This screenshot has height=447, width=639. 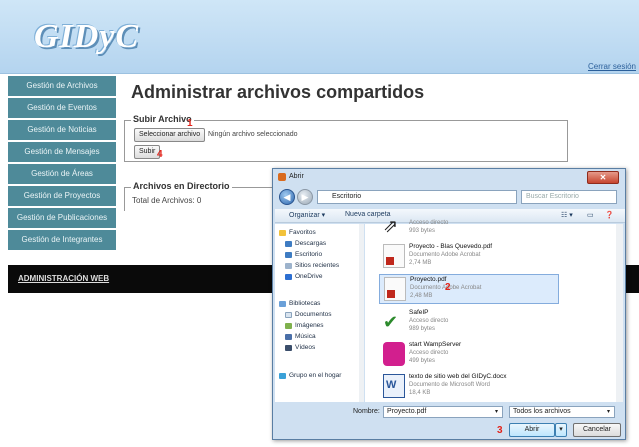 What do you see at coordinates (282, 376) in the screenshot?
I see `homegroup-icon` at bounding box center [282, 376].